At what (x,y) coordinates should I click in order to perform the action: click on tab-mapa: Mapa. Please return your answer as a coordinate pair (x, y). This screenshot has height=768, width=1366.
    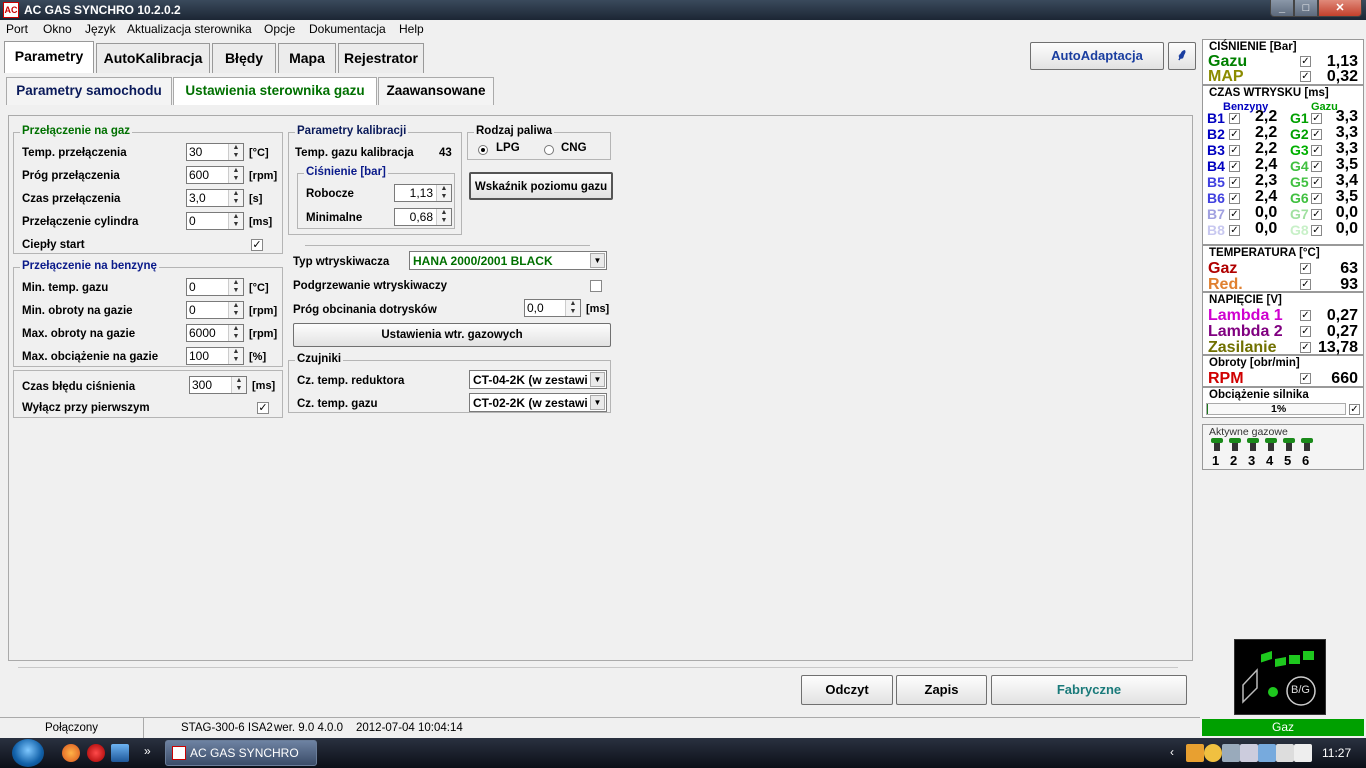
    Looking at the image, I should click on (307, 58).